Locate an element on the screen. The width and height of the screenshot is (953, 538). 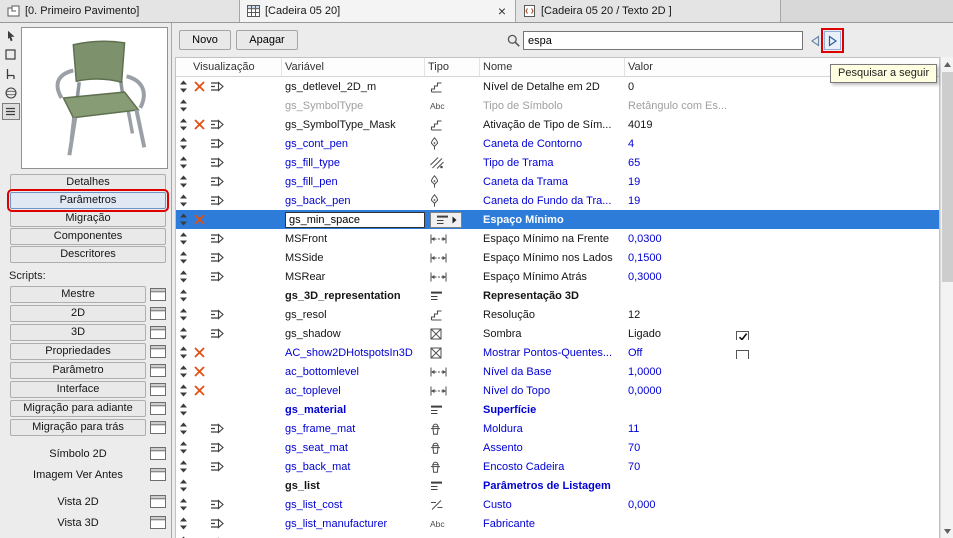
preview-mode-sphere-button is located at coordinates (11, 92).